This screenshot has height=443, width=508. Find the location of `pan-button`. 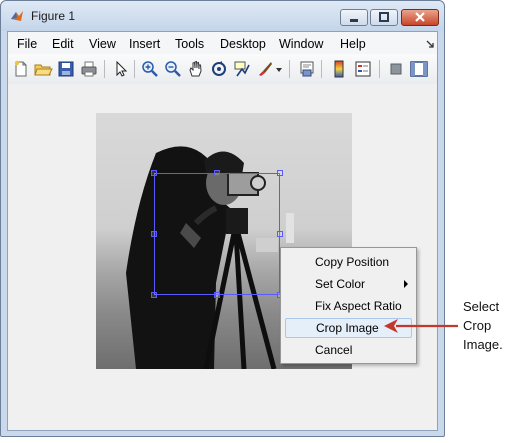

pan-button is located at coordinates (196, 69).